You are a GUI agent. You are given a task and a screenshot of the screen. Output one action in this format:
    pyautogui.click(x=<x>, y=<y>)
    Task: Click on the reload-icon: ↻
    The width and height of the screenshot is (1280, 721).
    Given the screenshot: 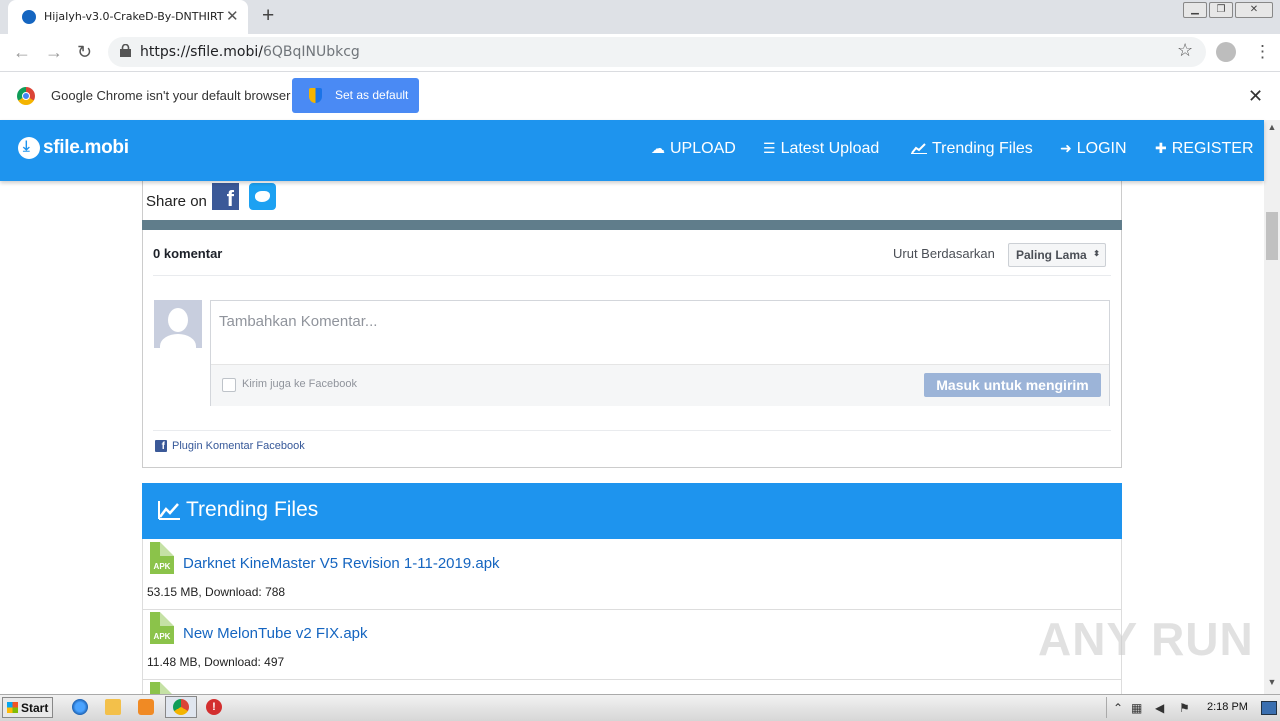 What is the action you would take?
    pyautogui.click(x=84, y=52)
    